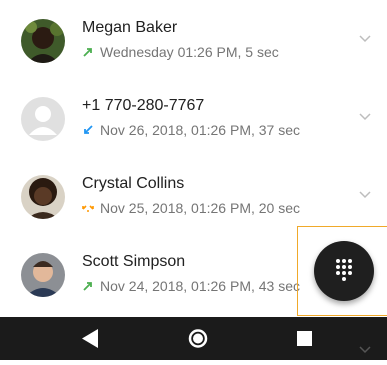  What do you see at coordinates (200, 286) in the screenshot?
I see `call-detail-text: Nov 24, 2018, 01:26 PM, 43 sec` at bounding box center [200, 286].